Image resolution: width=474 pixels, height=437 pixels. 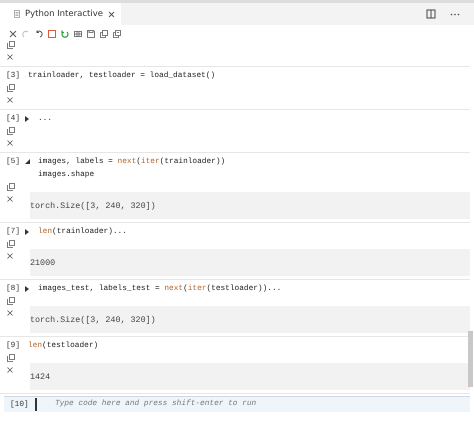 What do you see at coordinates (13, 34) in the screenshot?
I see `clear-all-icon` at bounding box center [13, 34].